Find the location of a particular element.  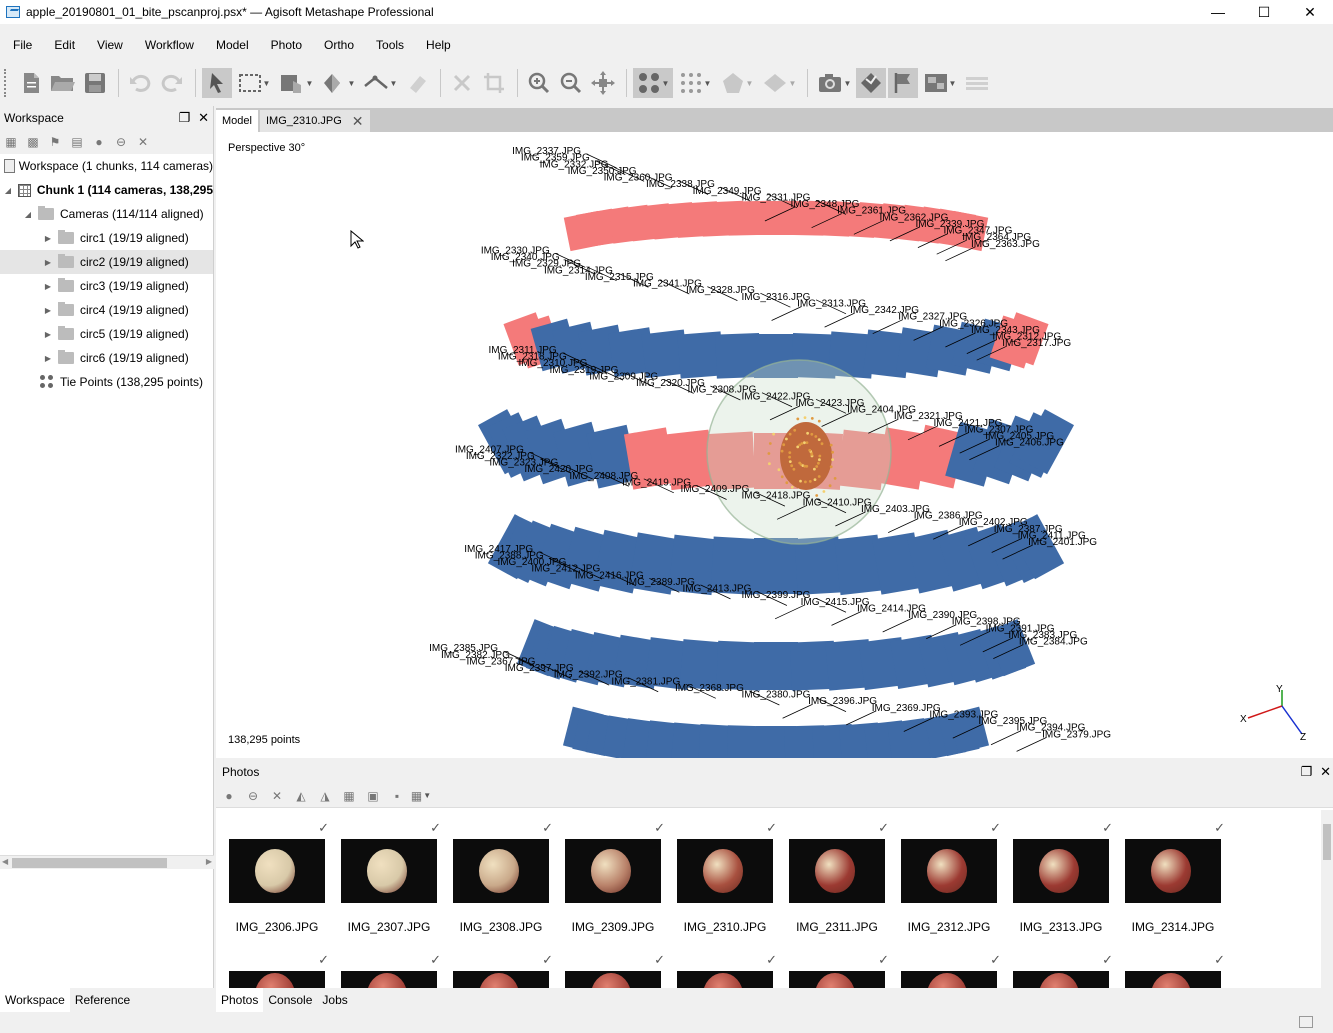

menu-ortho: Ortho is located at coordinates (337, 45).